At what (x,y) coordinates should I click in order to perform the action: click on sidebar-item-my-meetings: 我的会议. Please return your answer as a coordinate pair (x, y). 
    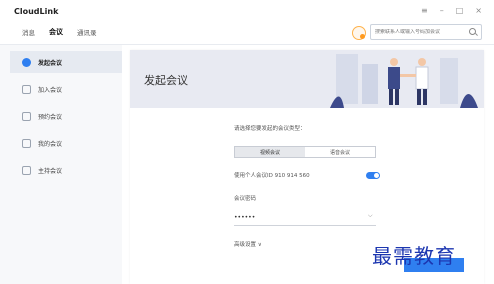
    Looking at the image, I should click on (66, 143).